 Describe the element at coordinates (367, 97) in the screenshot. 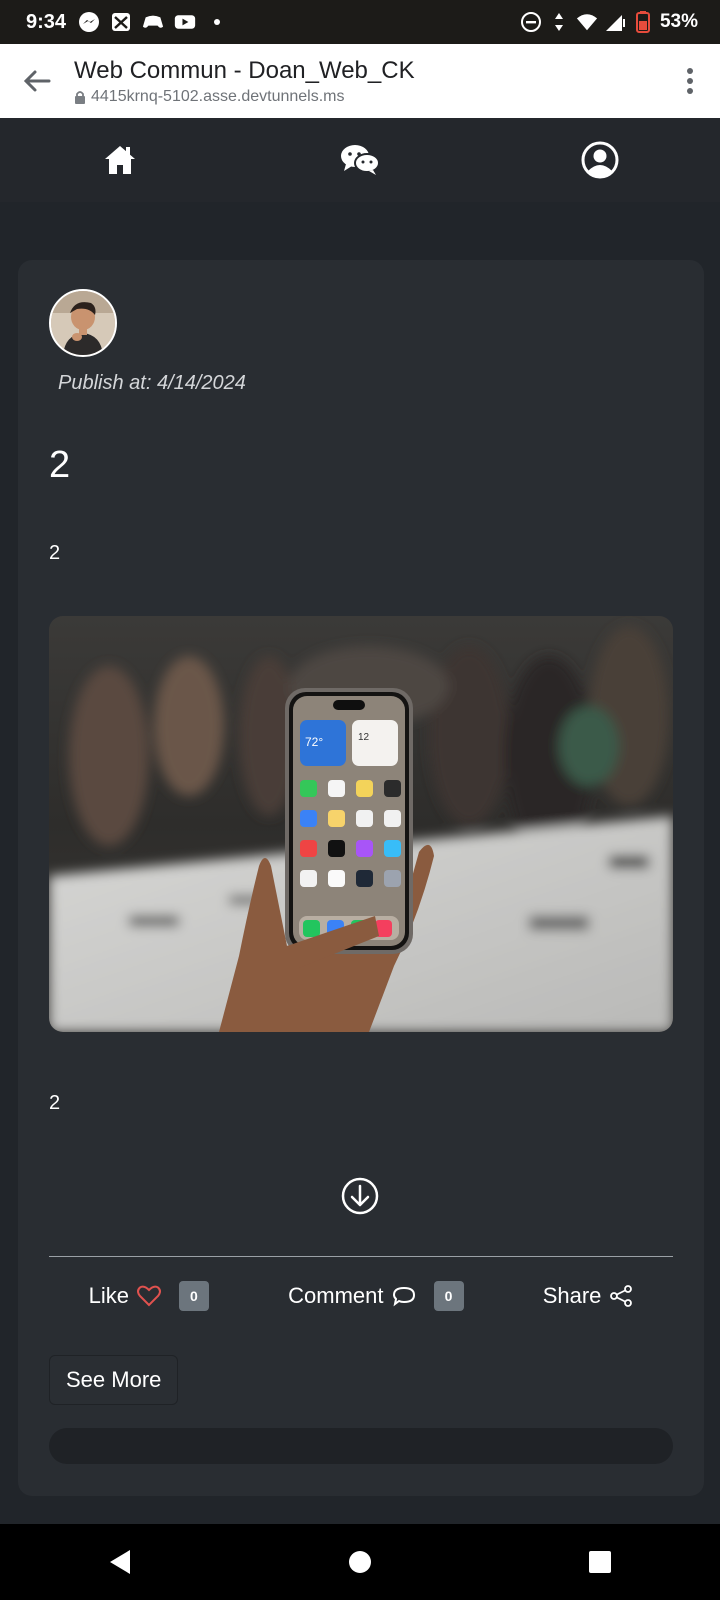

I see `url-display: 4415krnq-5102.asse.devtunnels.ms` at that location.